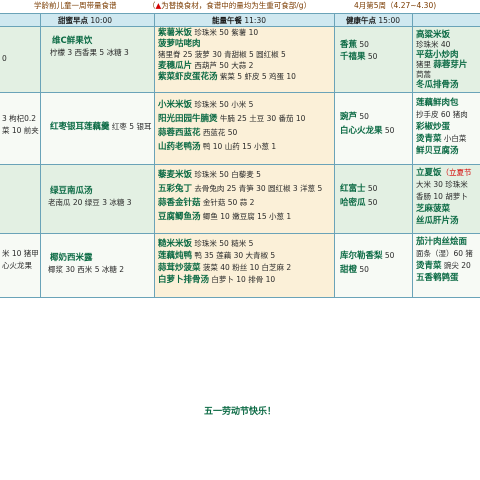 Image resolution: width=480 pixels, height=480 pixels. Describe the element at coordinates (97, 59) in the screenshot. I see `row-1-snack-am: 维C鲜果饮 柠檬 3 西香果 5 冰糖 3` at that location.